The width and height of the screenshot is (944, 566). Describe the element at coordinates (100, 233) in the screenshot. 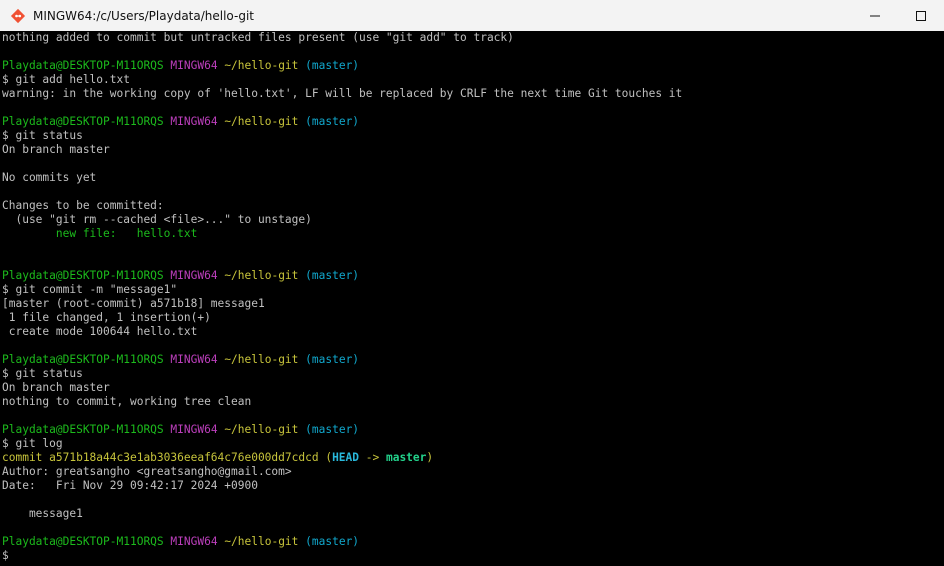

I see `staged-file-line: new file: hello.txt` at that location.